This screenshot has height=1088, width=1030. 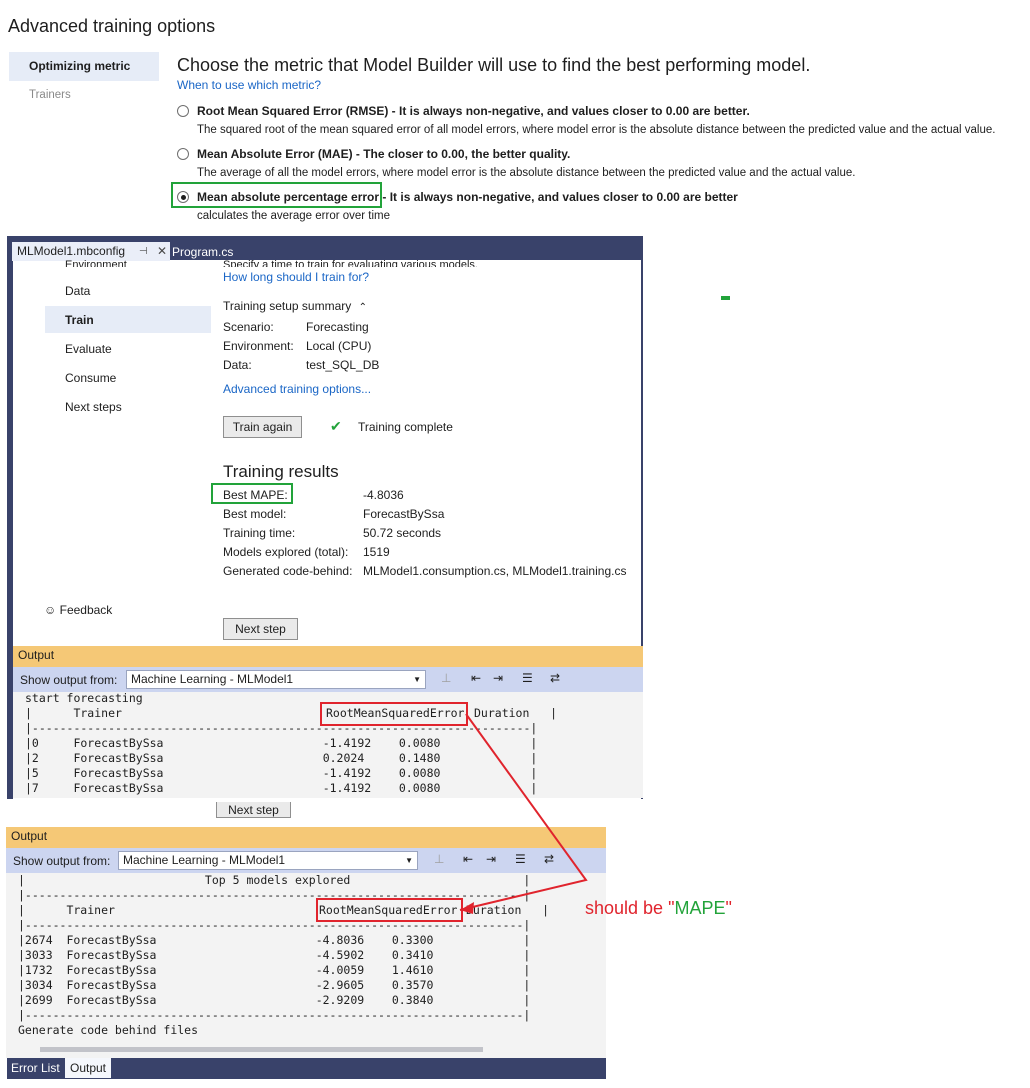 I want to click on annotation-highlight: MAPE, so click(x=700, y=908).